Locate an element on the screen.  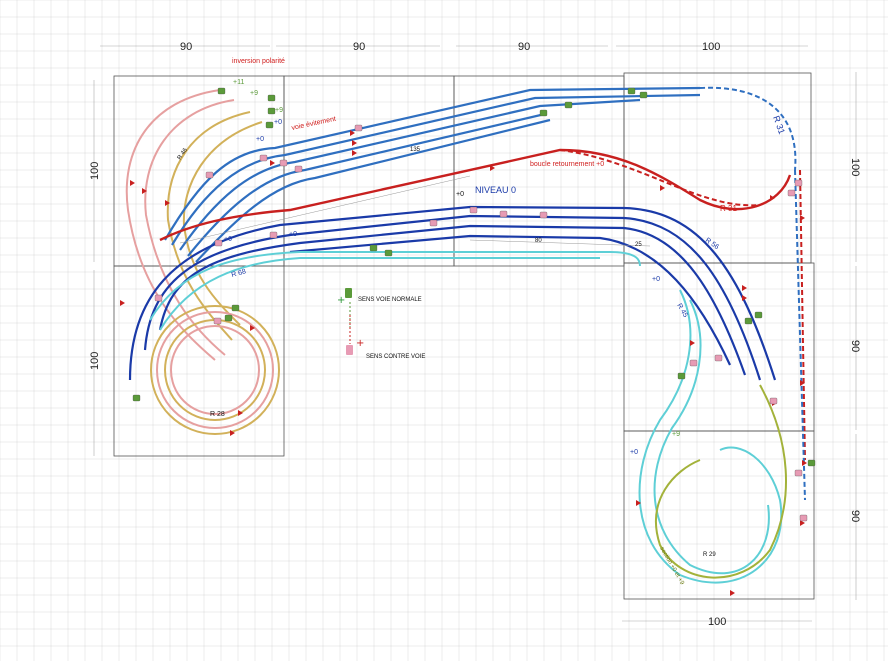
dim-top-3: 90 is located at coordinates (524, 47).